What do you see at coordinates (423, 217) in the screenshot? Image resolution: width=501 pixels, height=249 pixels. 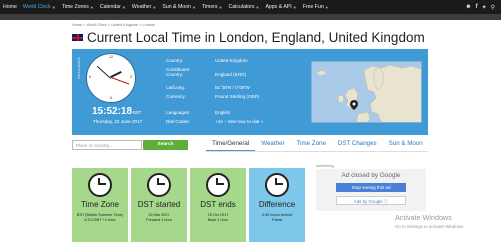 I see `watermark-title: Activate Windows` at bounding box center [423, 217].